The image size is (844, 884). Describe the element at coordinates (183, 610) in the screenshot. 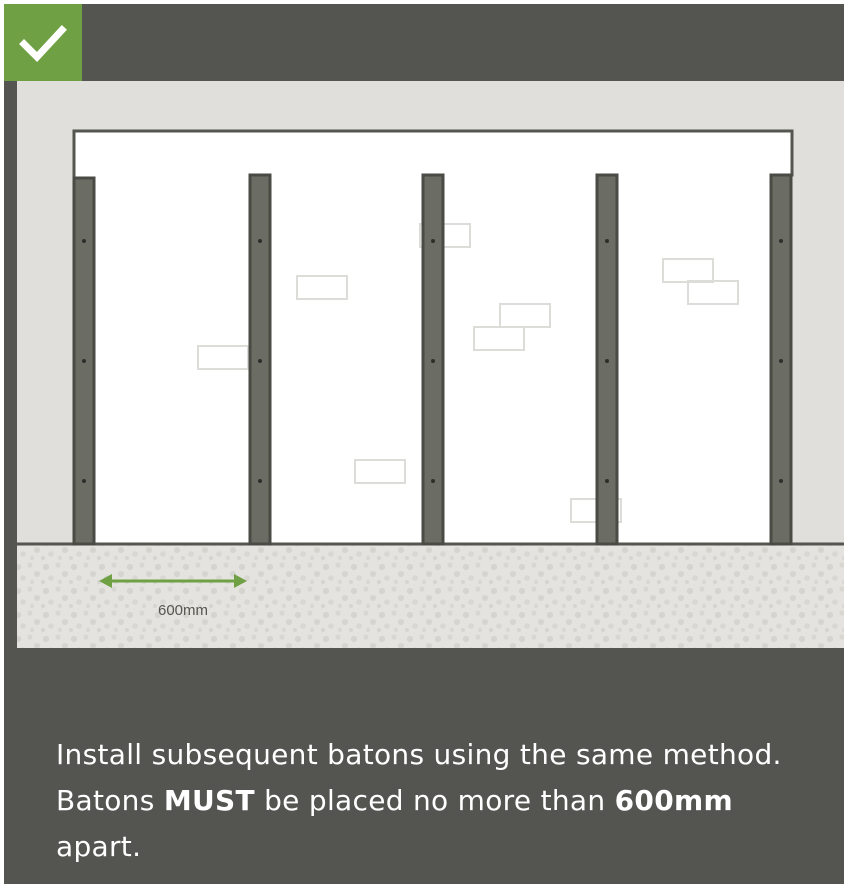

I see `spacing-label: 600mm` at that location.